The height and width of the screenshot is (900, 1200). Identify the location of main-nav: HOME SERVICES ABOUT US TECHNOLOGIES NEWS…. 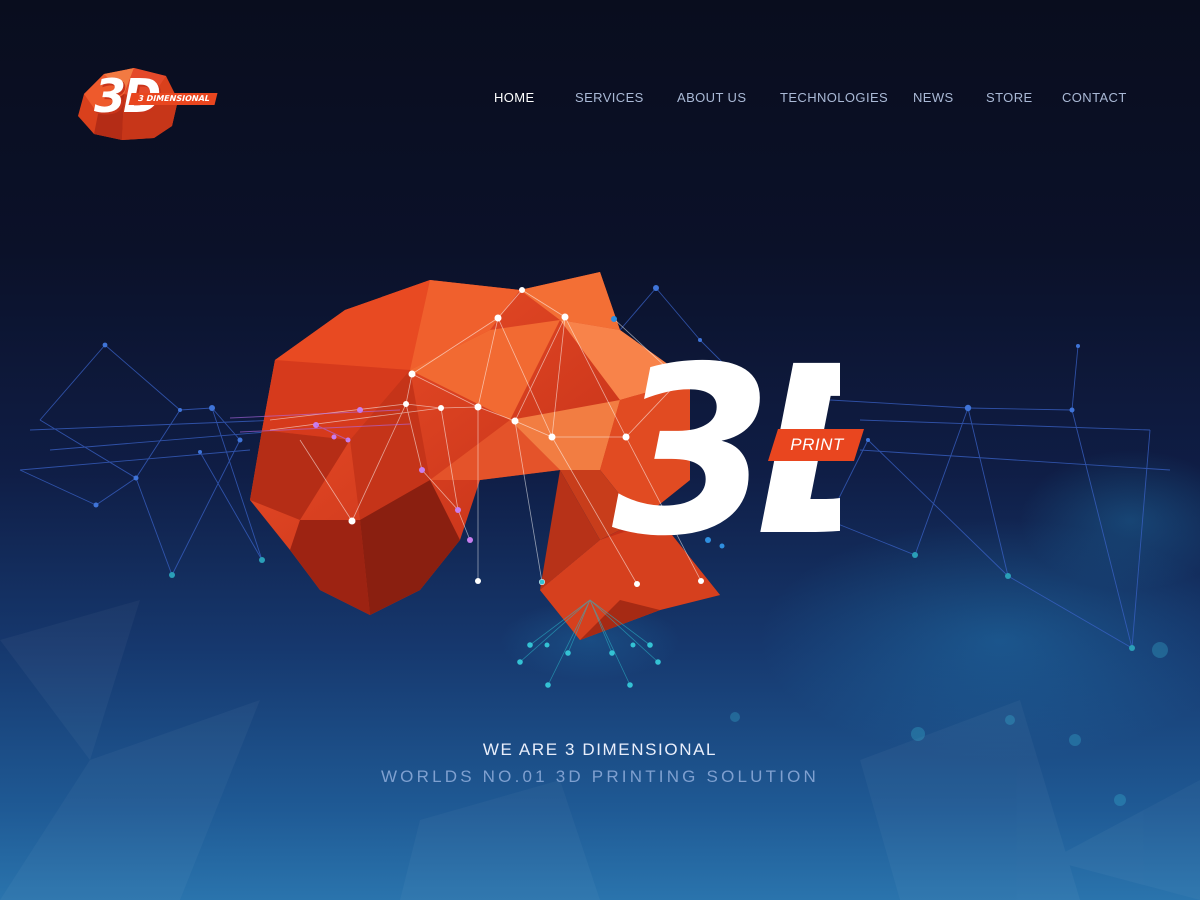
(600, 99).